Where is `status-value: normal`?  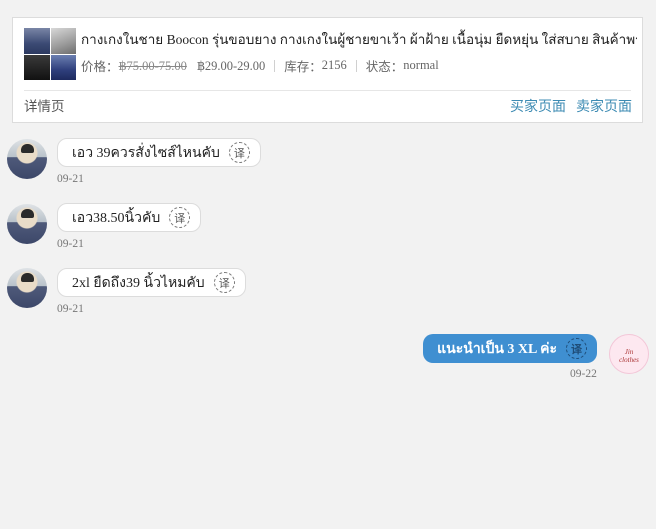 status-value: normal is located at coordinates (421, 65).